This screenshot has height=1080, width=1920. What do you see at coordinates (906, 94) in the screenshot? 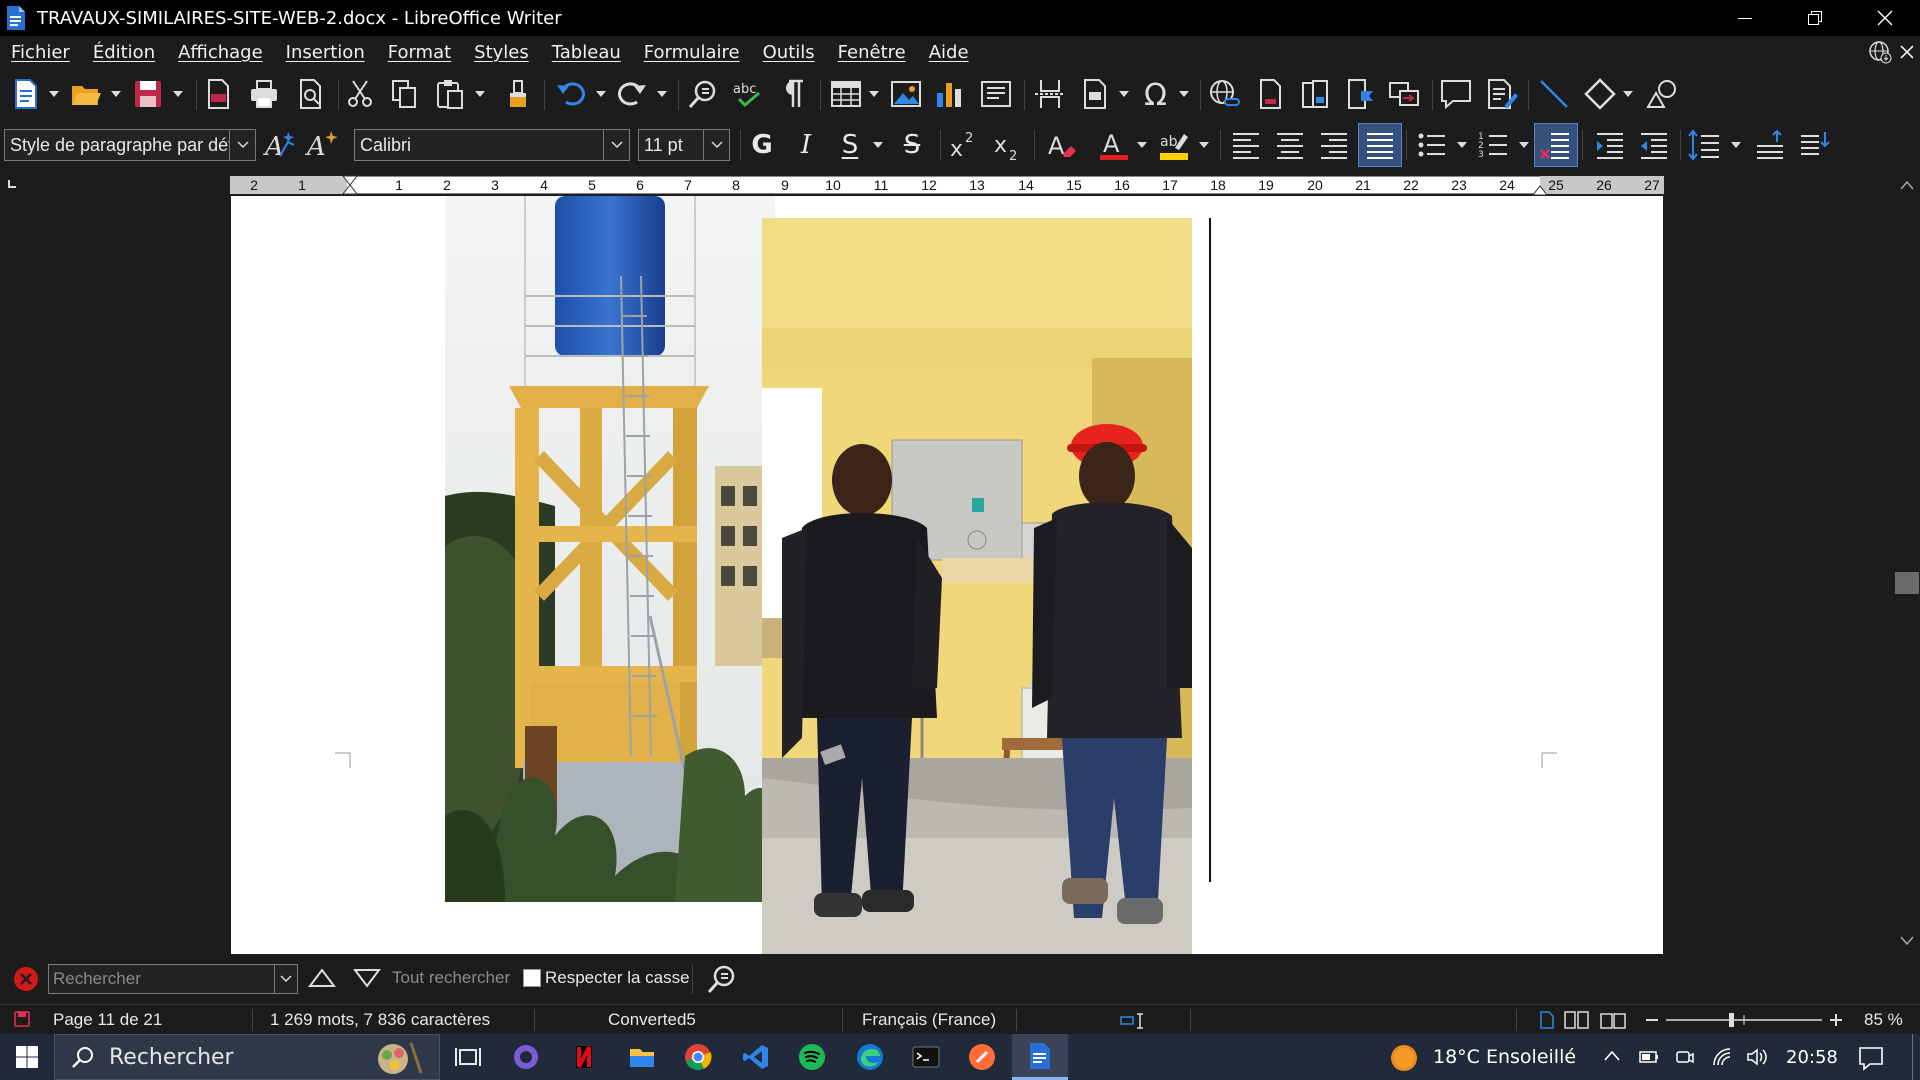
I see `insert-image-button` at bounding box center [906, 94].